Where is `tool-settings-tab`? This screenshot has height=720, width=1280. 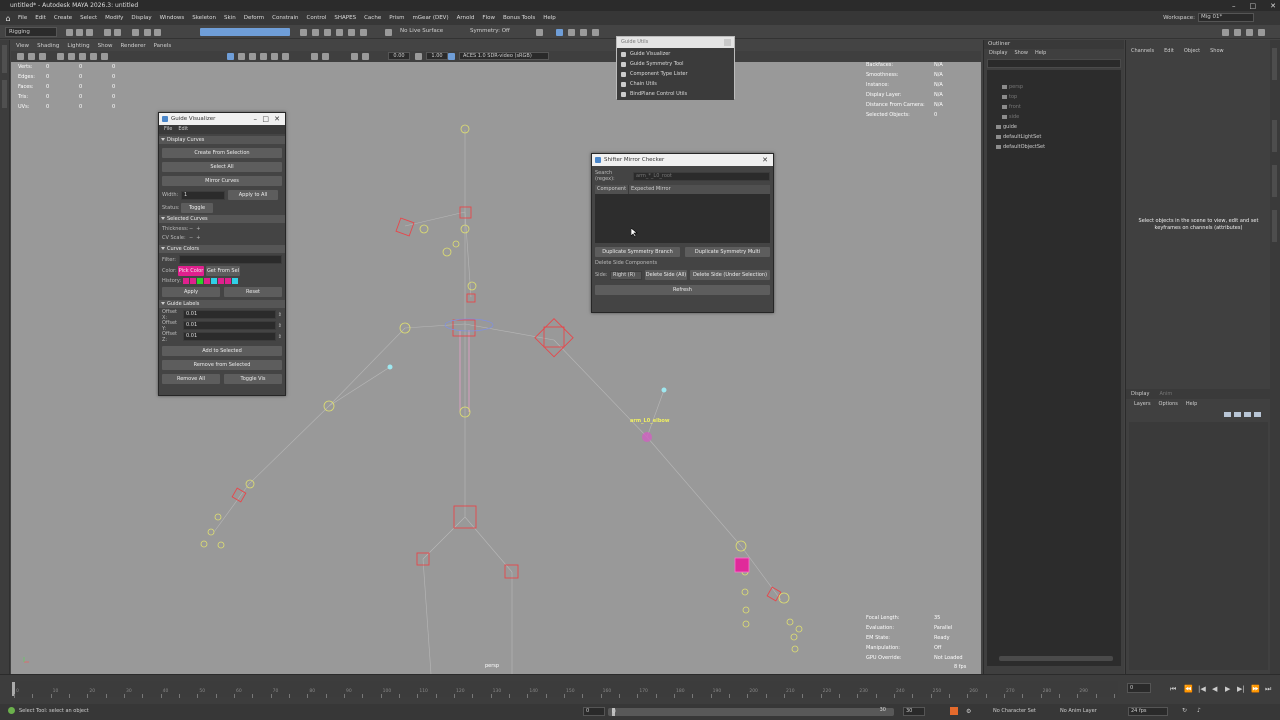
tool-settings-tab is located at coordinates (1274, 226).